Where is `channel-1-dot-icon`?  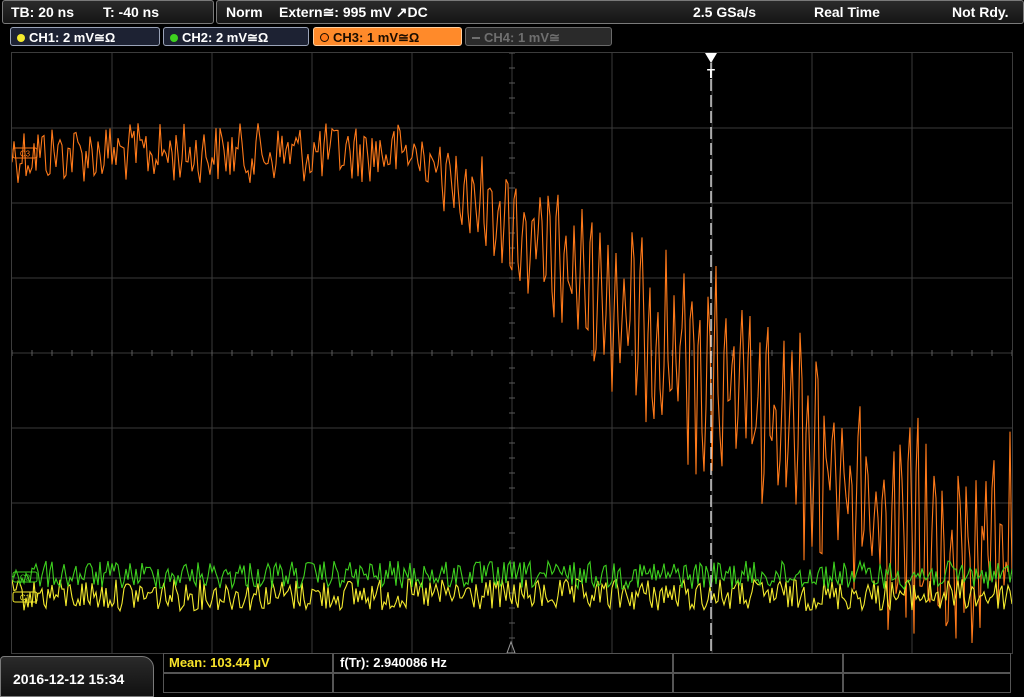 channel-1-dot-icon is located at coordinates (21, 38).